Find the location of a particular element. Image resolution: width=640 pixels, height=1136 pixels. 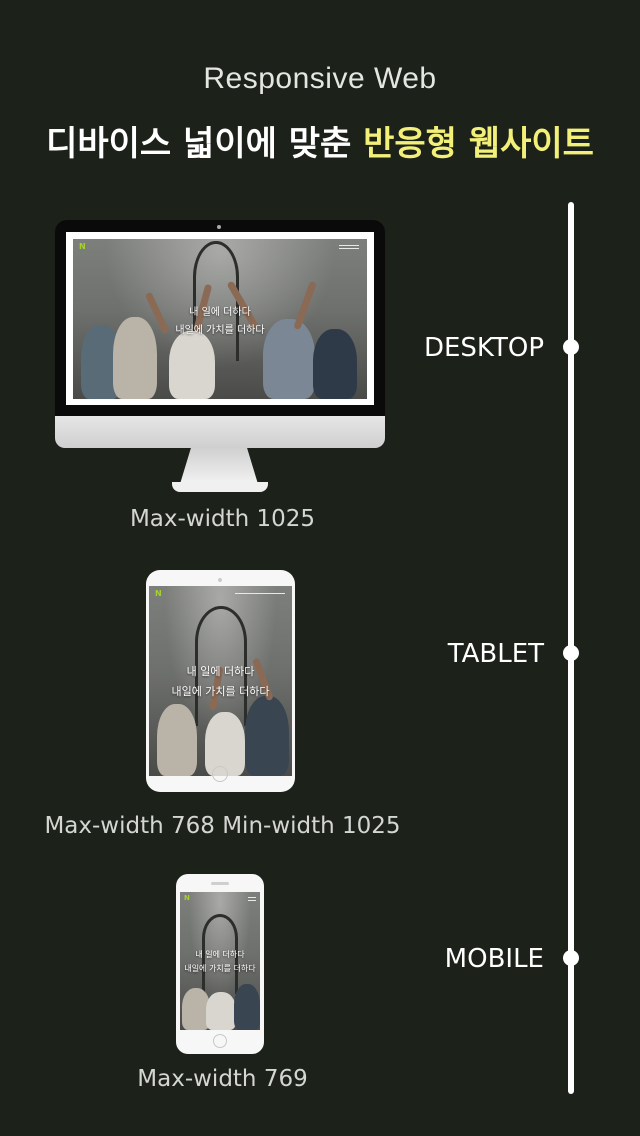

caption-desktop: Max-width 1025 is located at coordinates (222, 519).